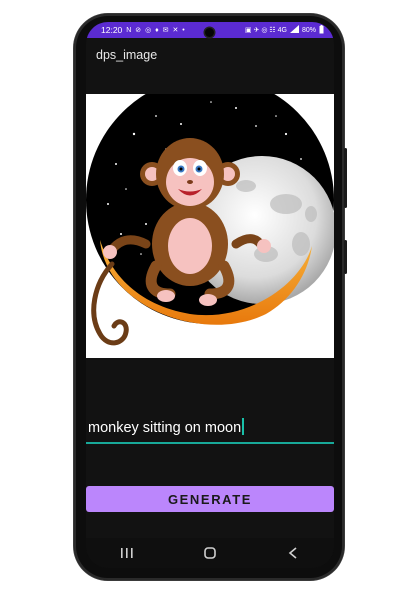 The width and height of the screenshot is (420, 594). What do you see at coordinates (156, 30) in the screenshot?
I see `notification-icons: N ⊘ ◎ ♦ ✉ ✕ •` at bounding box center [156, 30].